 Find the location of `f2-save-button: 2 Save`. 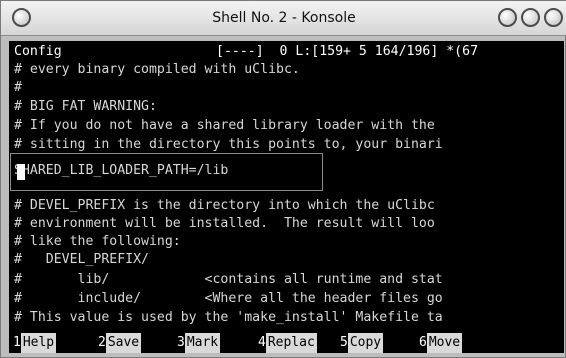

f2-save-button: 2 Save is located at coordinates (120, 343).